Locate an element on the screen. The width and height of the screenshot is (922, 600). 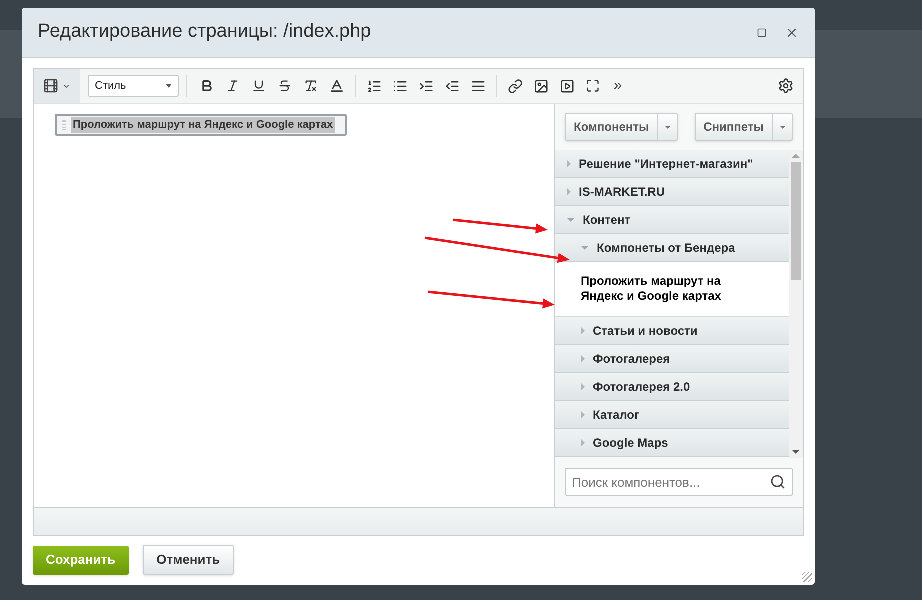
maximize-icon is located at coordinates (762, 33).